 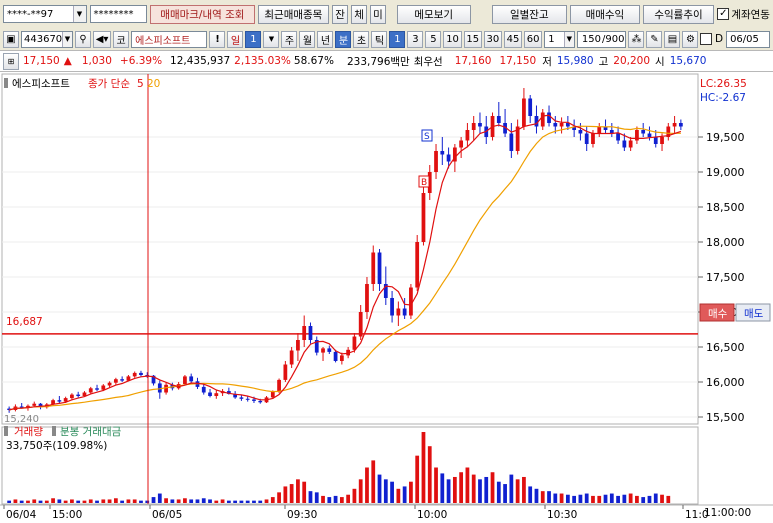 I want to click on memo-view-button: 메모보기, so click(x=433, y=14).